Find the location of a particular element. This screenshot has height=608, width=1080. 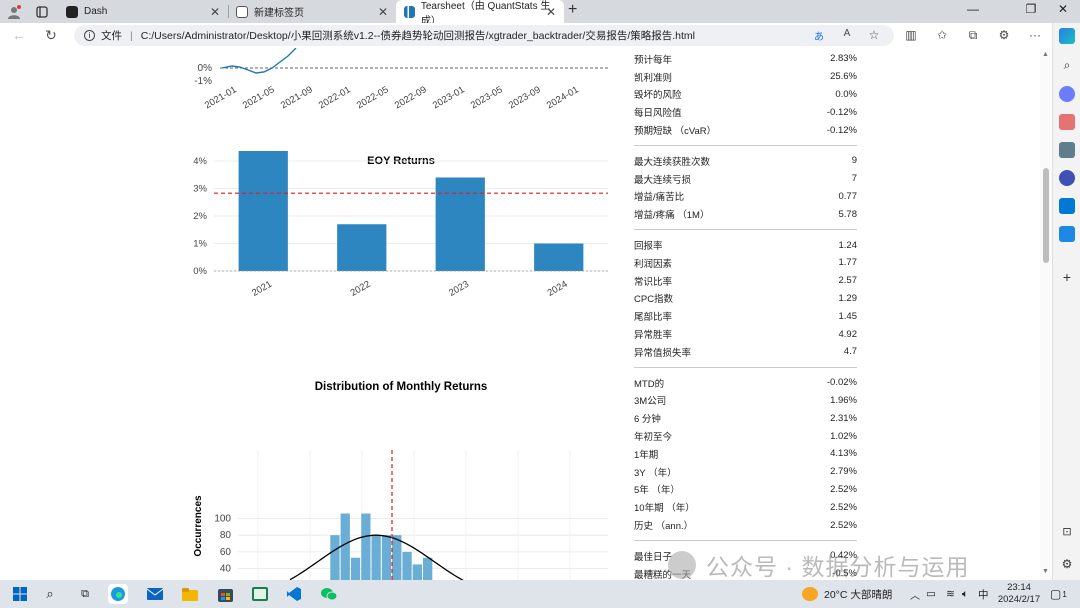

metric-row: 历史 （ann.） 2.52% is located at coordinates (745, 525).